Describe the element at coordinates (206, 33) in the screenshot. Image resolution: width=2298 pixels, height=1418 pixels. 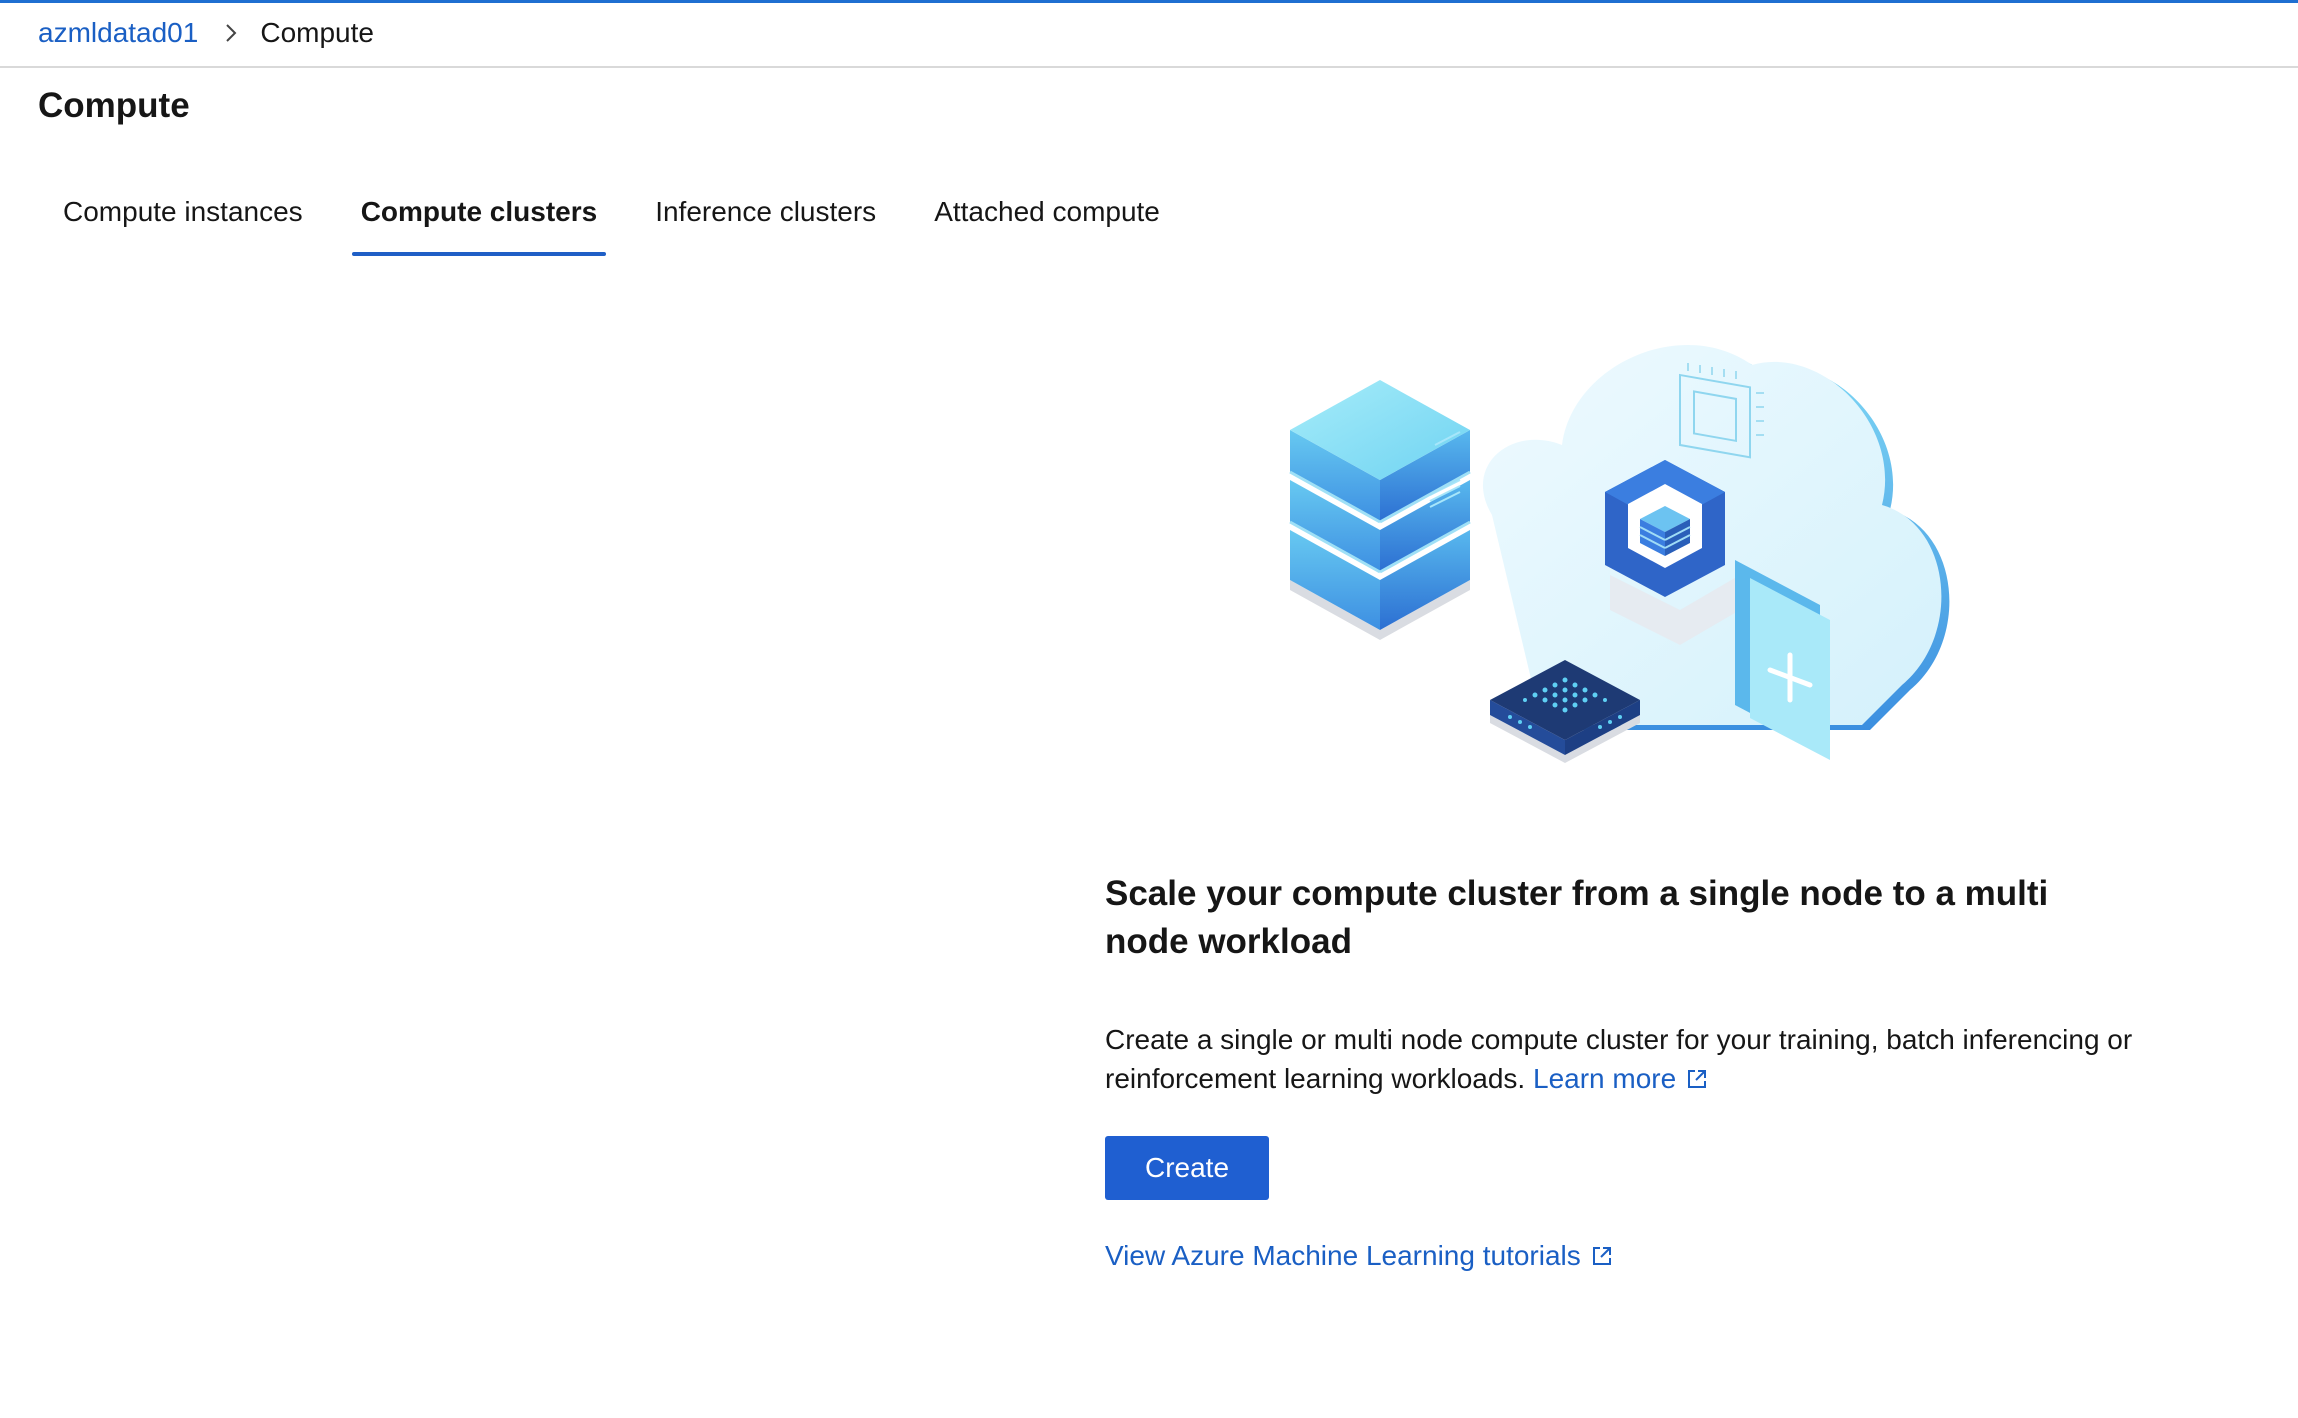
I see `breadcrumb: azmldatad01 Compute` at that location.